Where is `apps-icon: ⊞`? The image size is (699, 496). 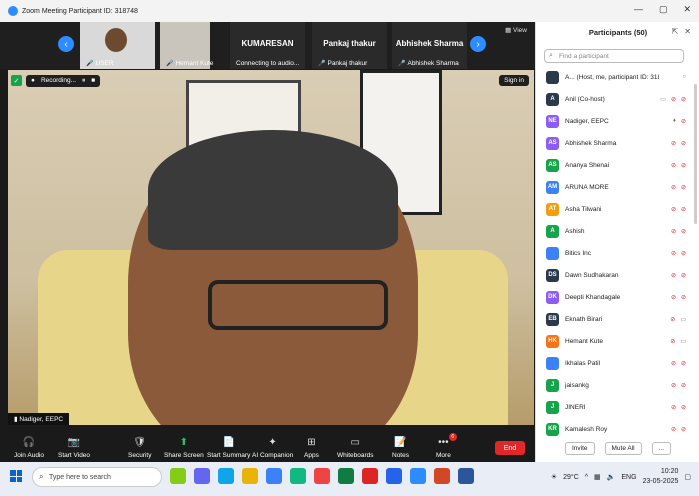 apps-icon: ⊞ is located at coordinates (311, 442).